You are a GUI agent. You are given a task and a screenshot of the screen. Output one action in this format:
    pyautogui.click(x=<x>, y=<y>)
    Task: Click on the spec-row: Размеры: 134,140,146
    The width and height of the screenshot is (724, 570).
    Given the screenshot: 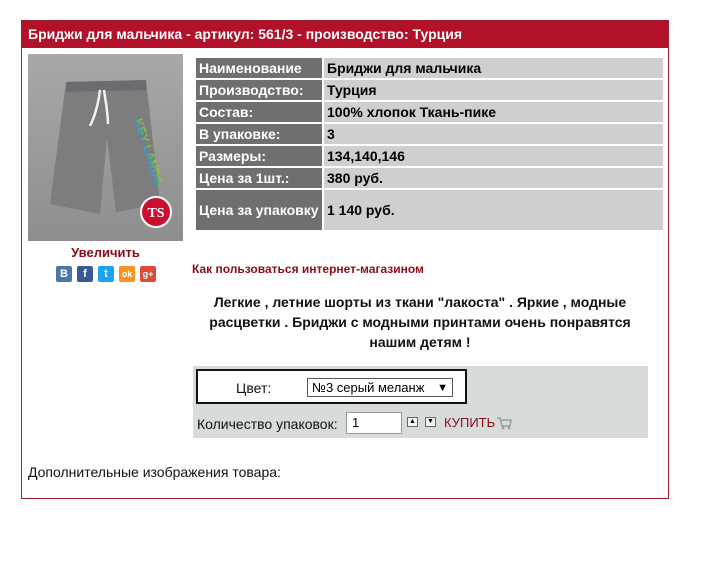 What is the action you would take?
    pyautogui.click(x=429, y=156)
    